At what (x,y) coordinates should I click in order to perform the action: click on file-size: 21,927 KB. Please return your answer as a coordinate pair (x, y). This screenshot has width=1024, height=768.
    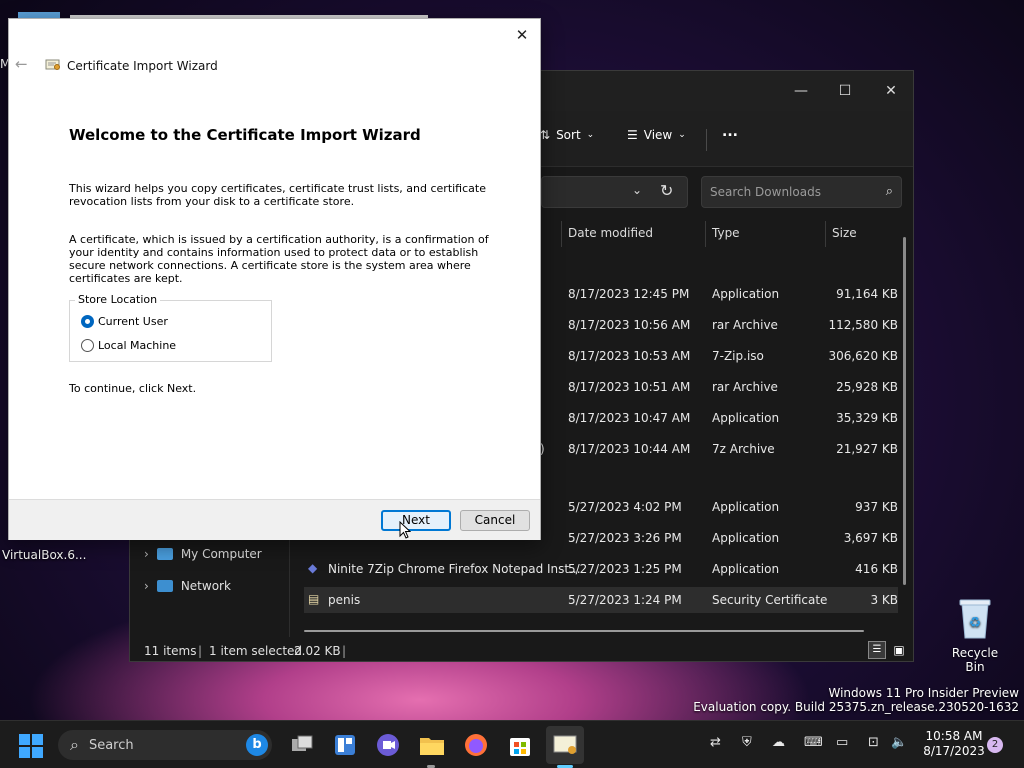
    Looking at the image, I should click on (867, 449).